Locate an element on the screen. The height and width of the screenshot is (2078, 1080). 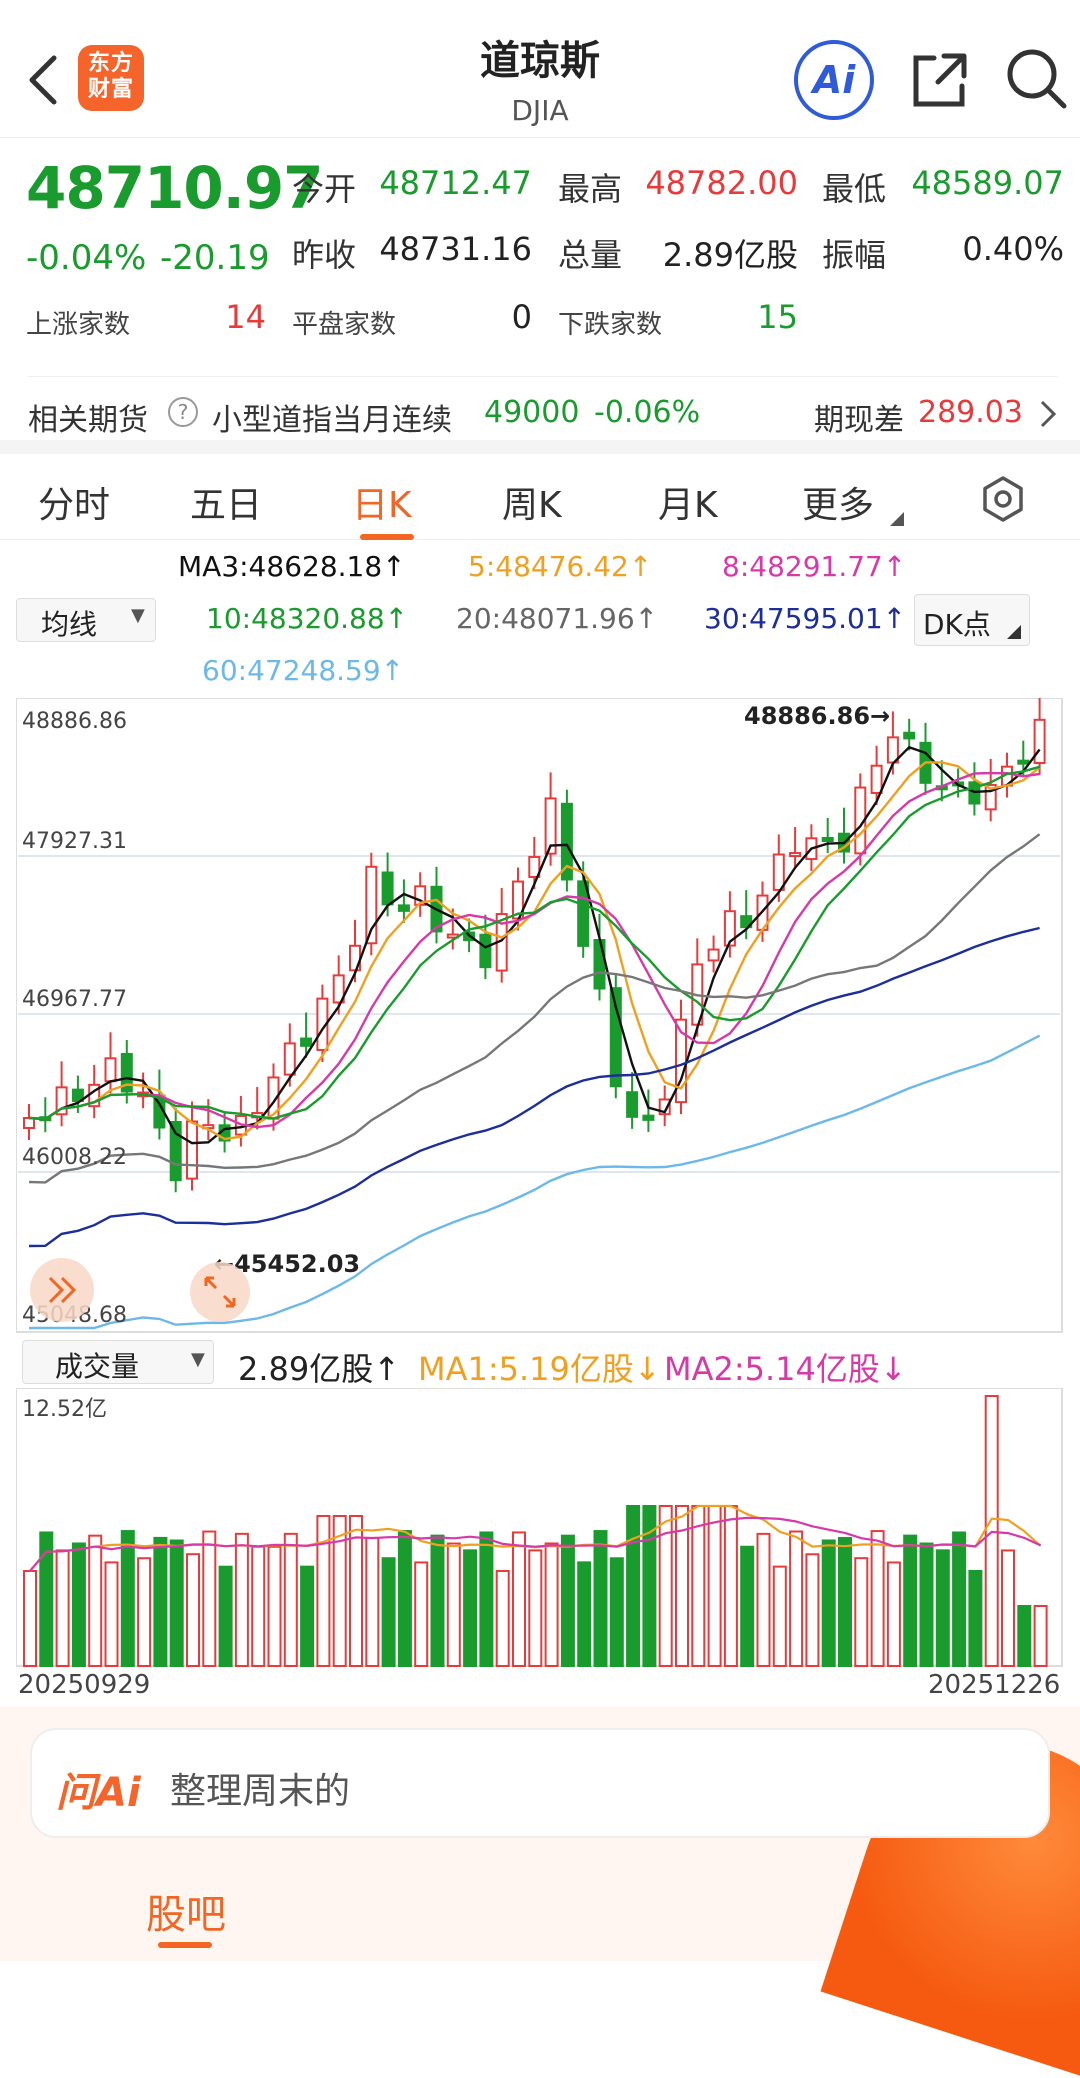
amplitude-label: 振幅 is located at coordinates (854, 255).